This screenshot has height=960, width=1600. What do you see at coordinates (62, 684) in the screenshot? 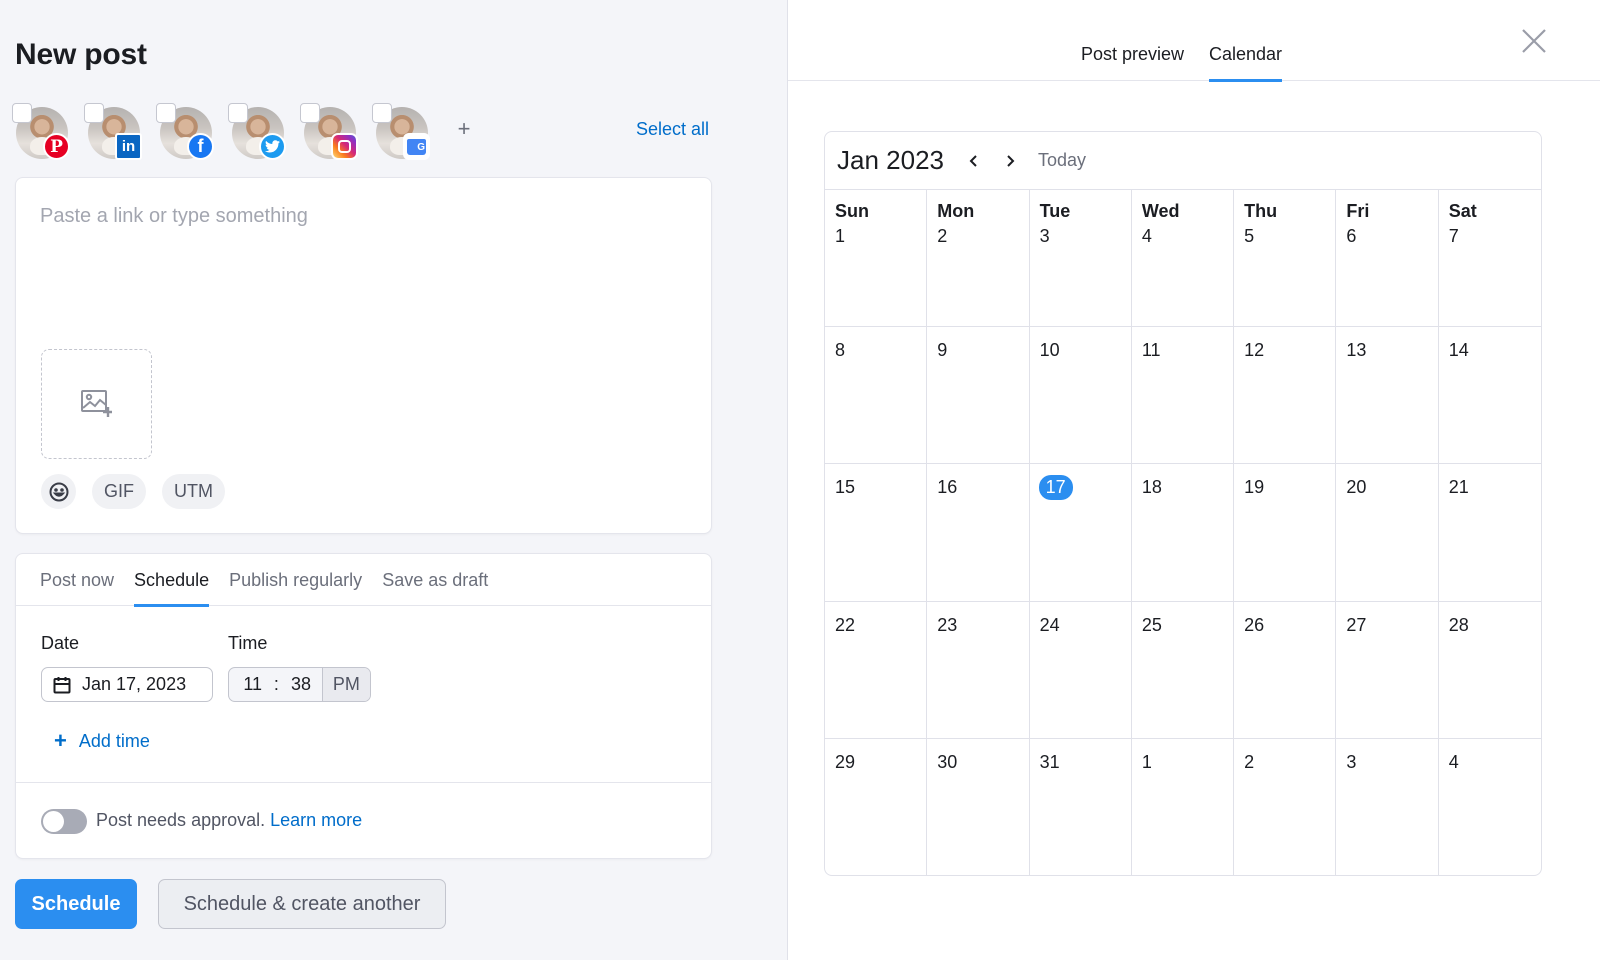
I see `calendar-icon` at bounding box center [62, 684].